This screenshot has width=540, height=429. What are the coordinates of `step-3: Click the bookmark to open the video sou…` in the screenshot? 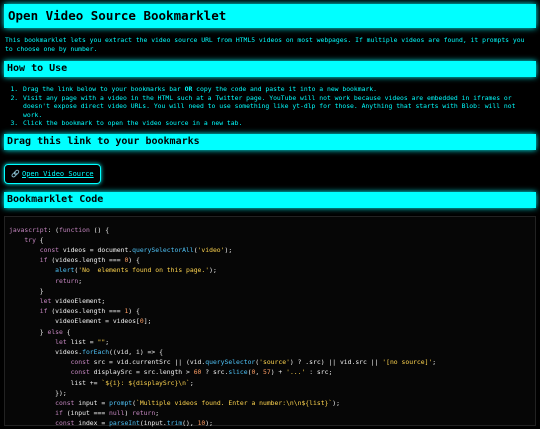 It's located at (279, 123).